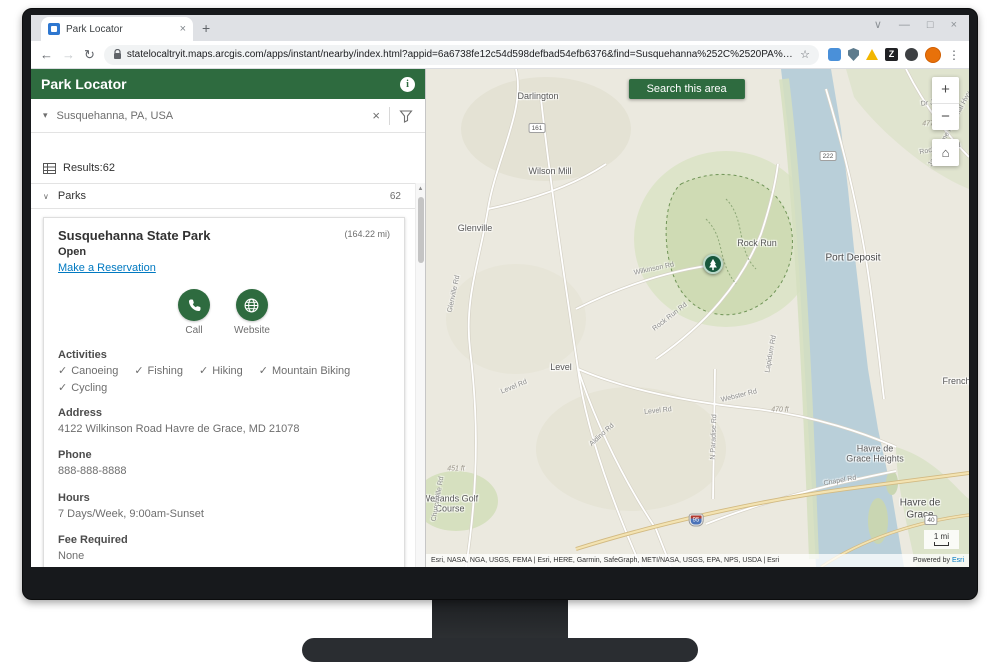 The image size is (1000, 664). What do you see at coordinates (853, 258) in the screenshot?
I see `place-label: Port Deposit` at bounding box center [853, 258].